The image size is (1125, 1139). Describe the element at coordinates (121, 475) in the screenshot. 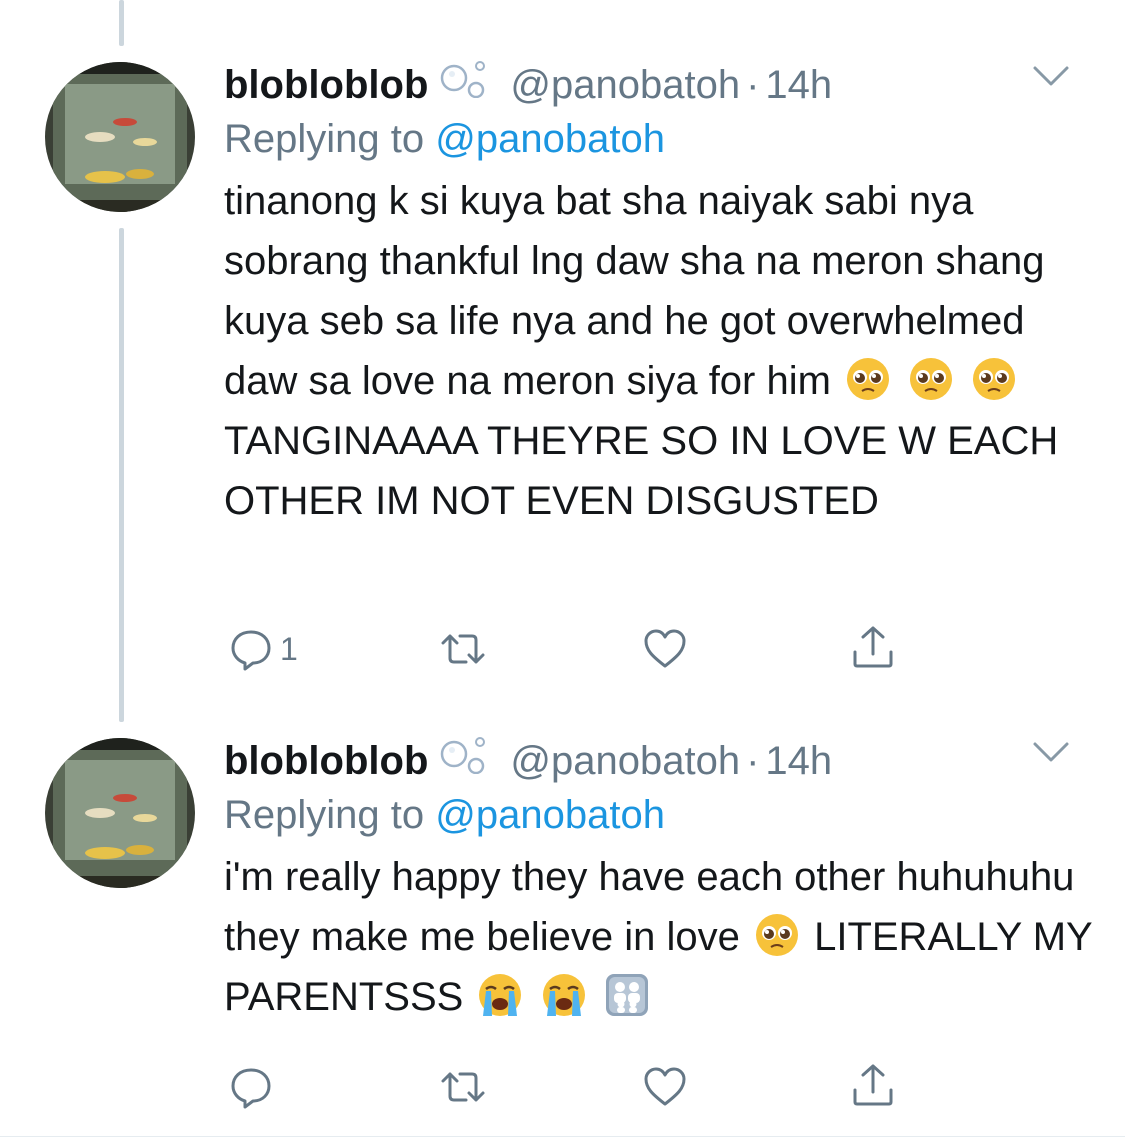

I see `thread-line-middle` at that location.